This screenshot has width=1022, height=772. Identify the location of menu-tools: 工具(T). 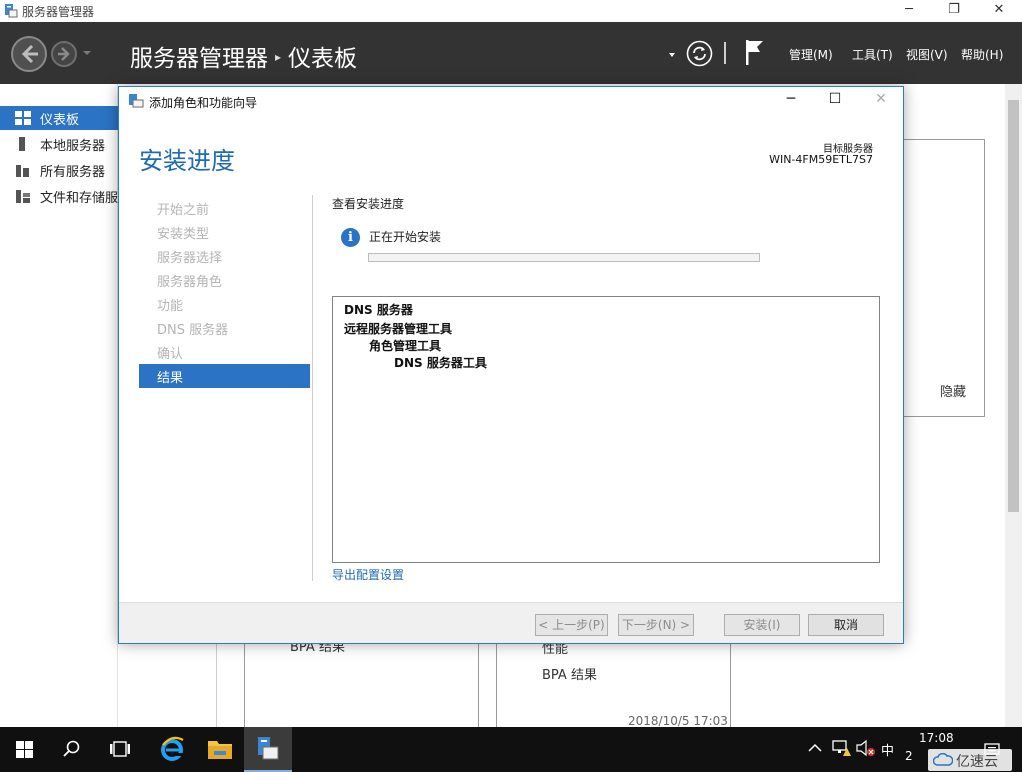
(872, 54).